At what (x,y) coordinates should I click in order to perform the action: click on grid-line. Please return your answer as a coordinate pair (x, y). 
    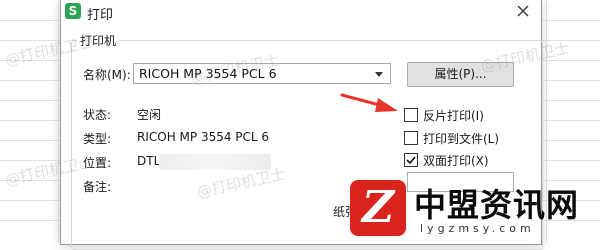
    Looking at the image, I should click on (58, 121).